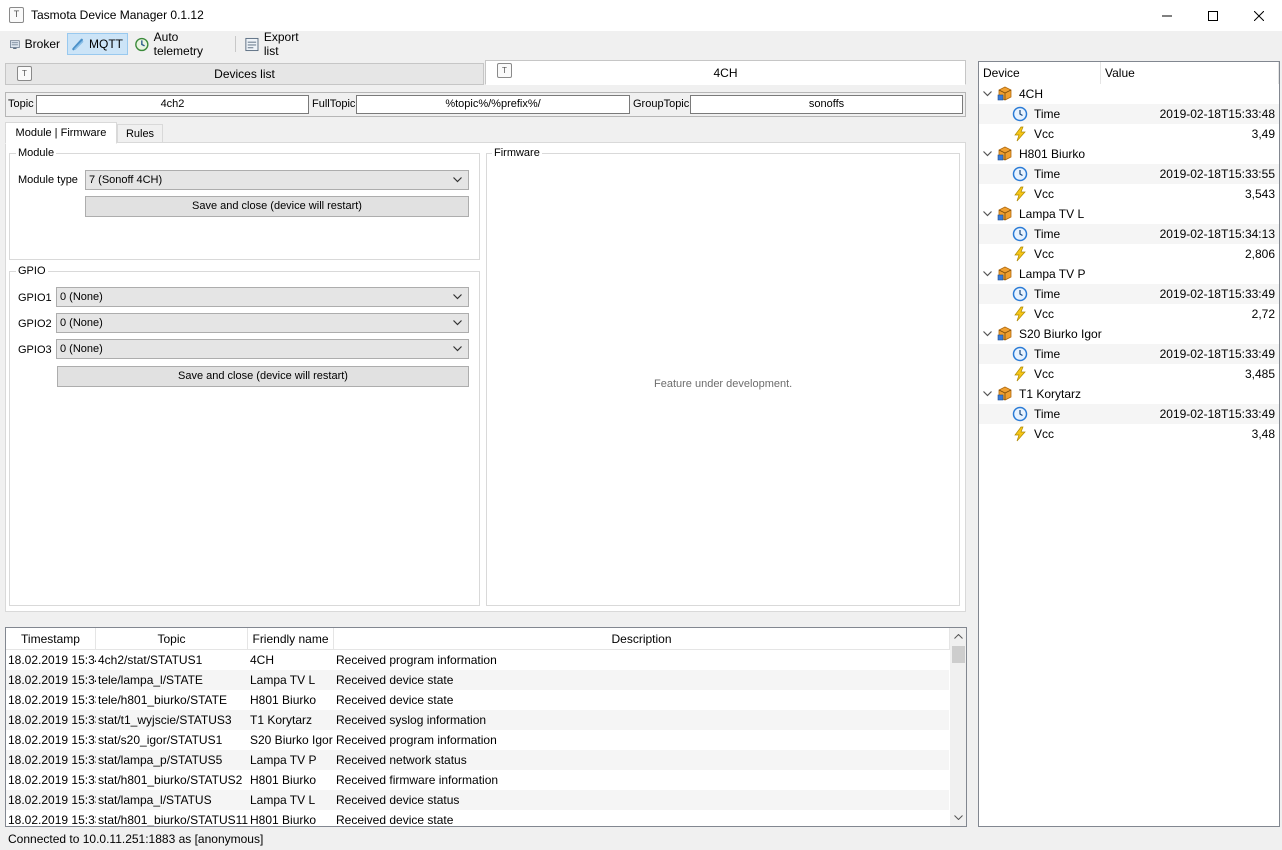 This screenshot has width=1282, height=850. I want to click on chevron-down-icon, so click(457, 297).